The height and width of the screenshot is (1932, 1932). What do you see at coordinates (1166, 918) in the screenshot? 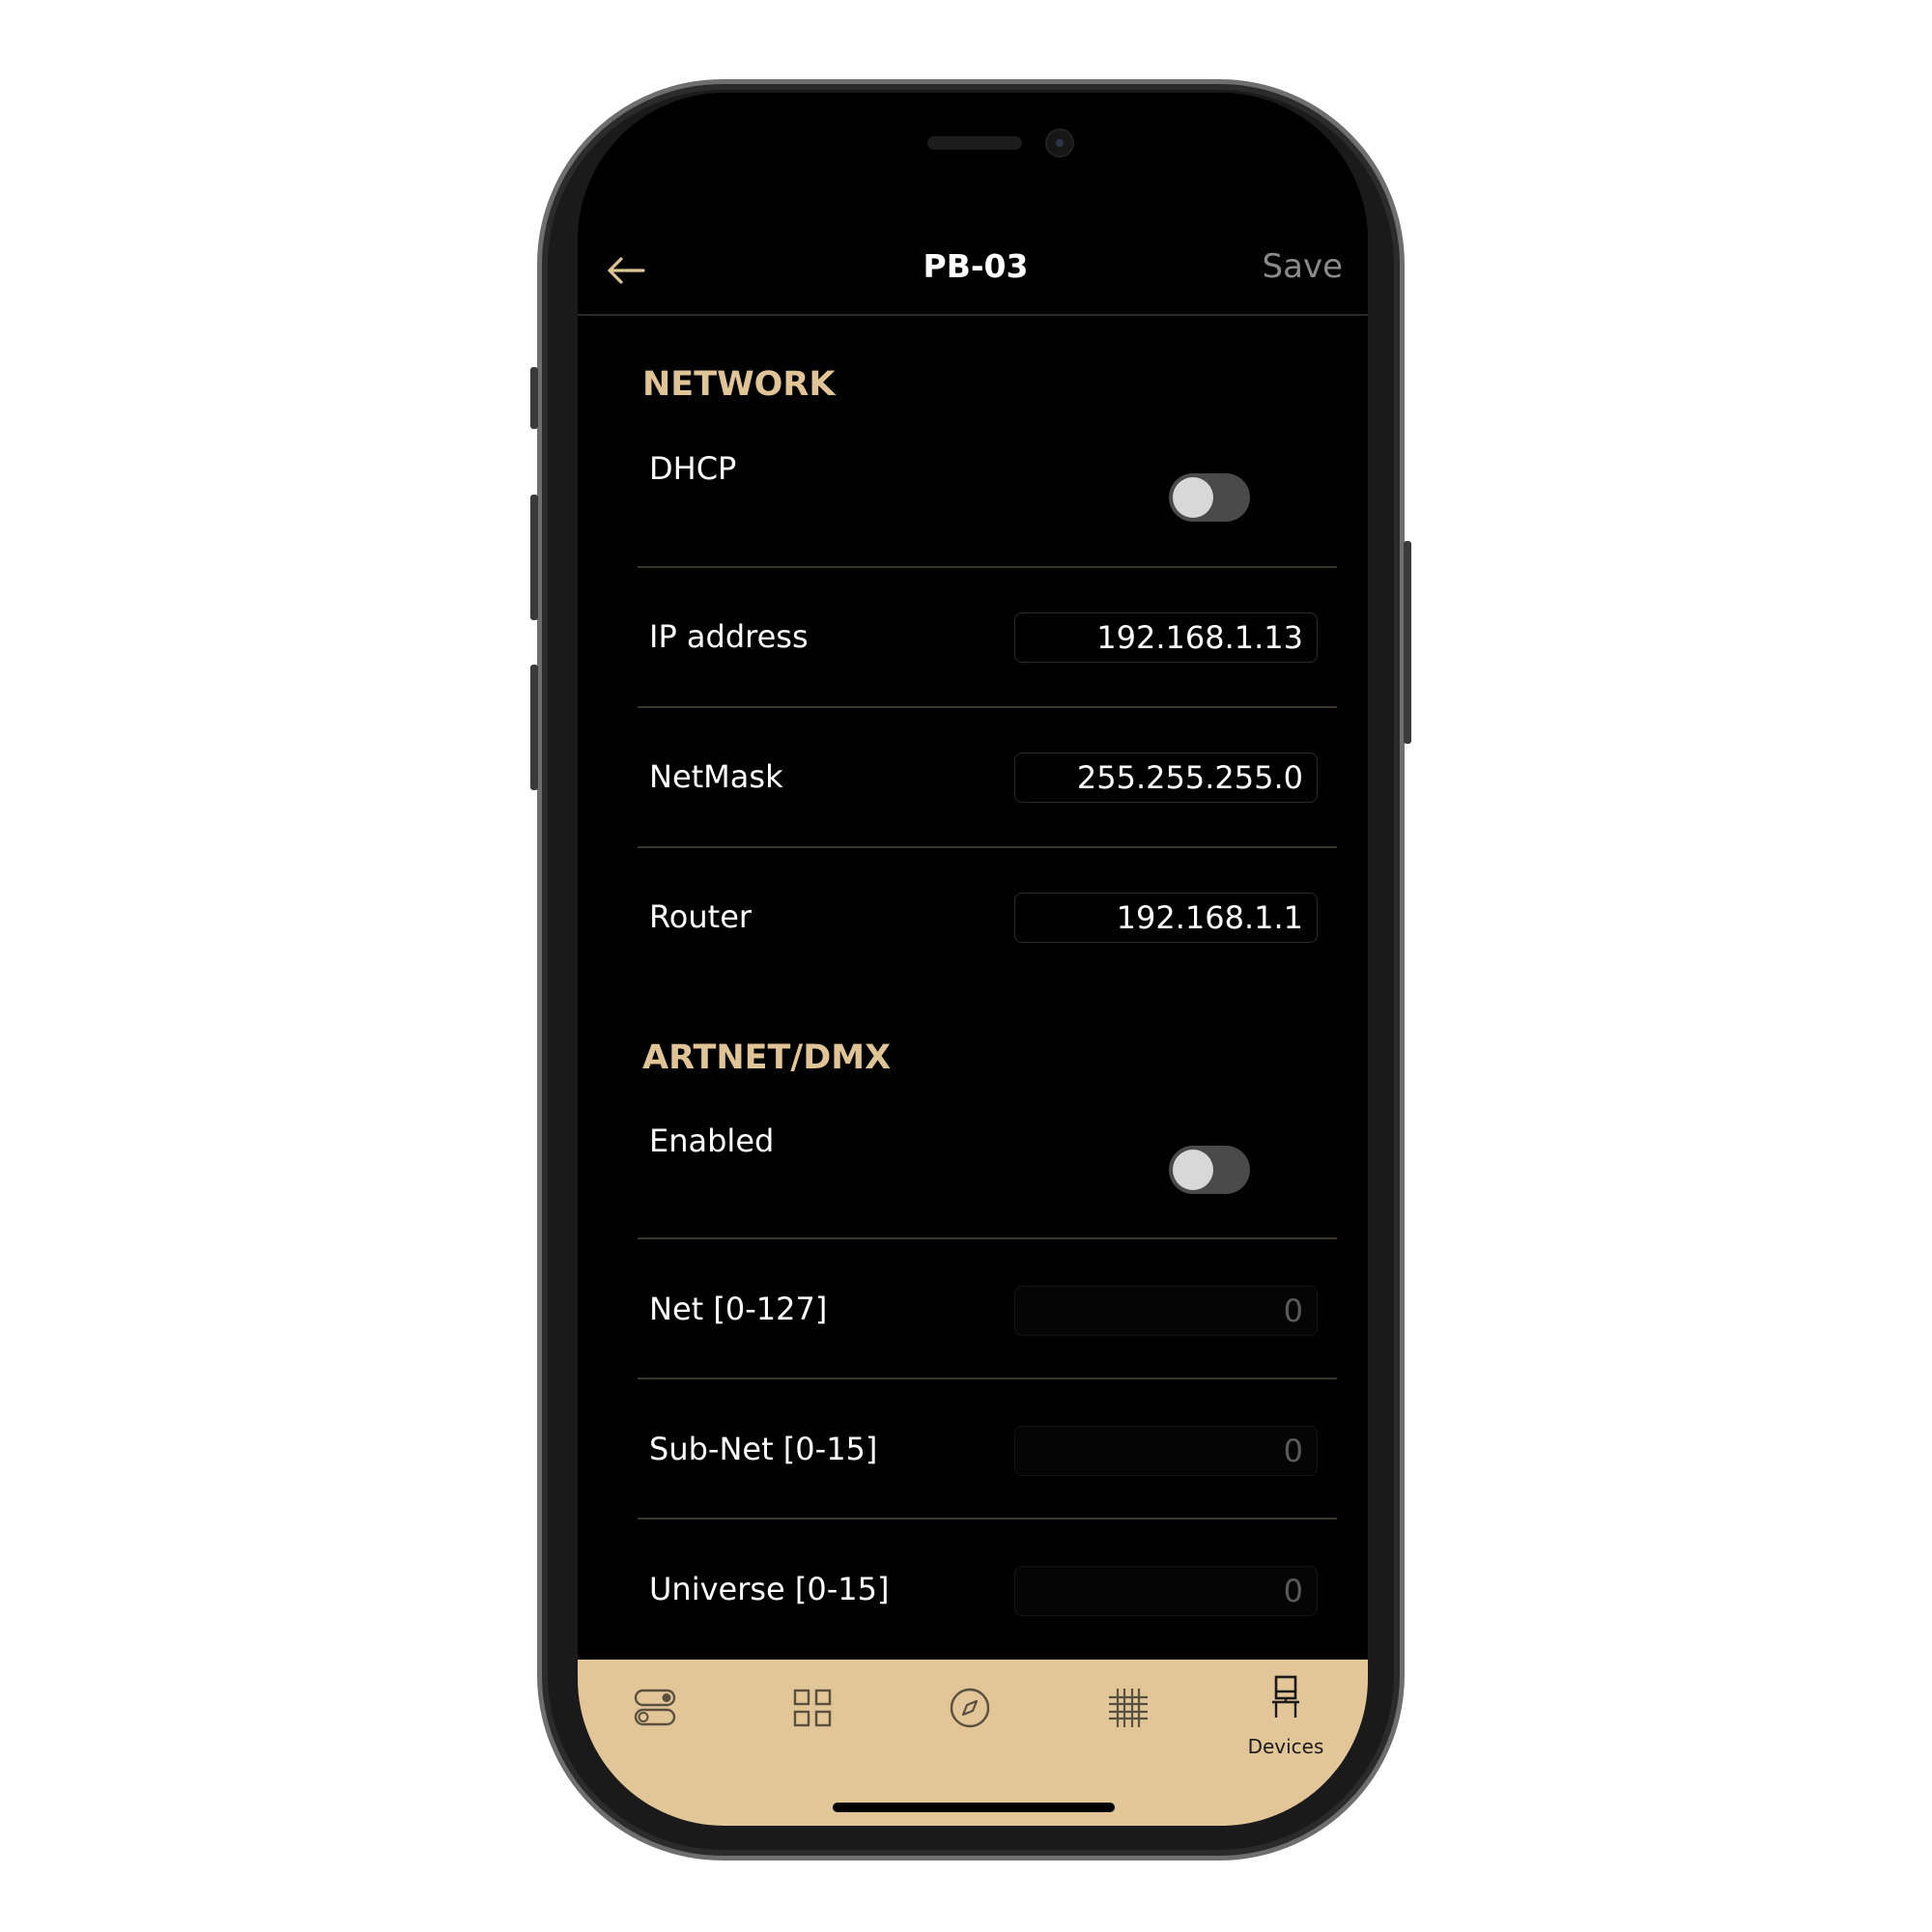
I see `router-field` at bounding box center [1166, 918].